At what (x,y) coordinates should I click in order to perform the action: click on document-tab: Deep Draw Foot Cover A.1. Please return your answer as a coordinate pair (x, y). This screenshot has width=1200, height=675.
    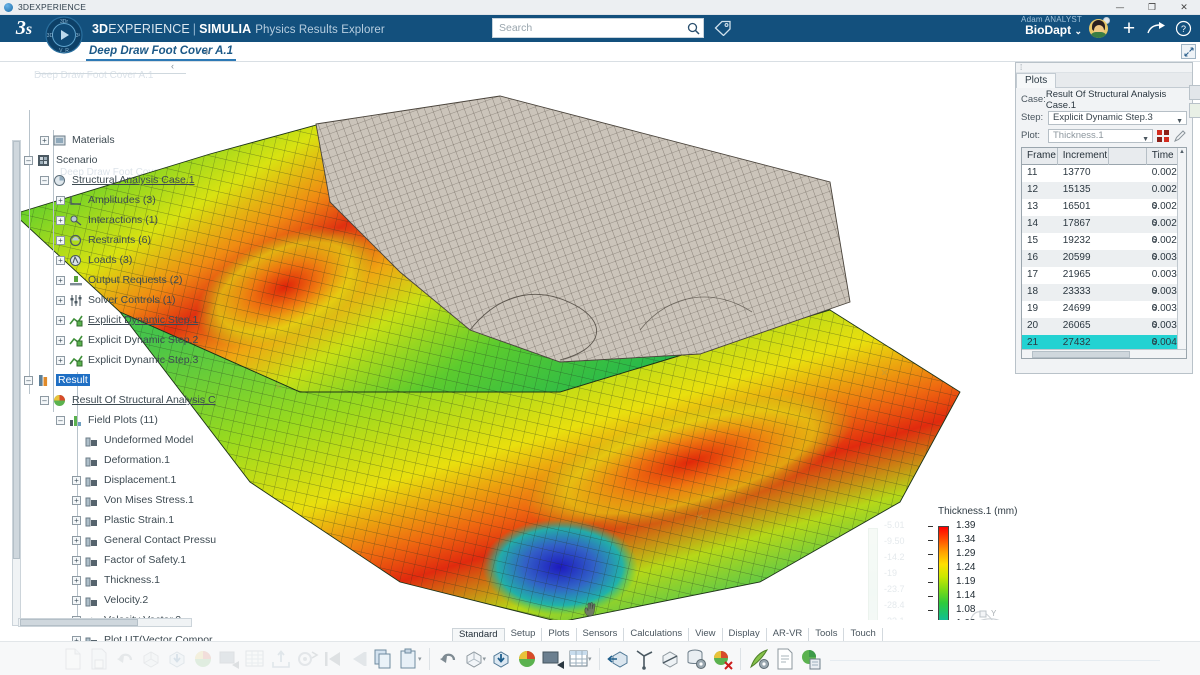
    Looking at the image, I should click on (161, 52).